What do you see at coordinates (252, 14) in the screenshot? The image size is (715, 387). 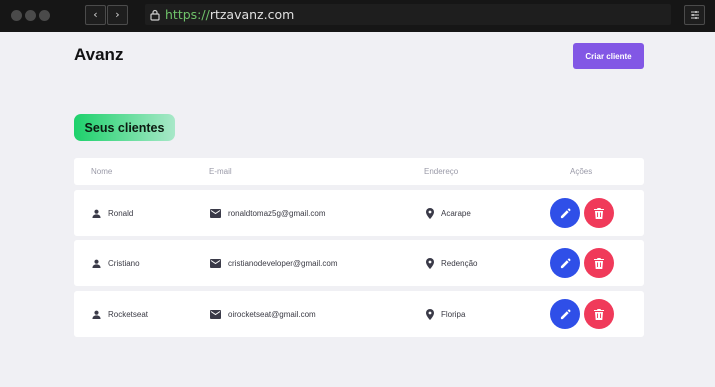 I see `url-host: rtzavanz.com` at bounding box center [252, 14].